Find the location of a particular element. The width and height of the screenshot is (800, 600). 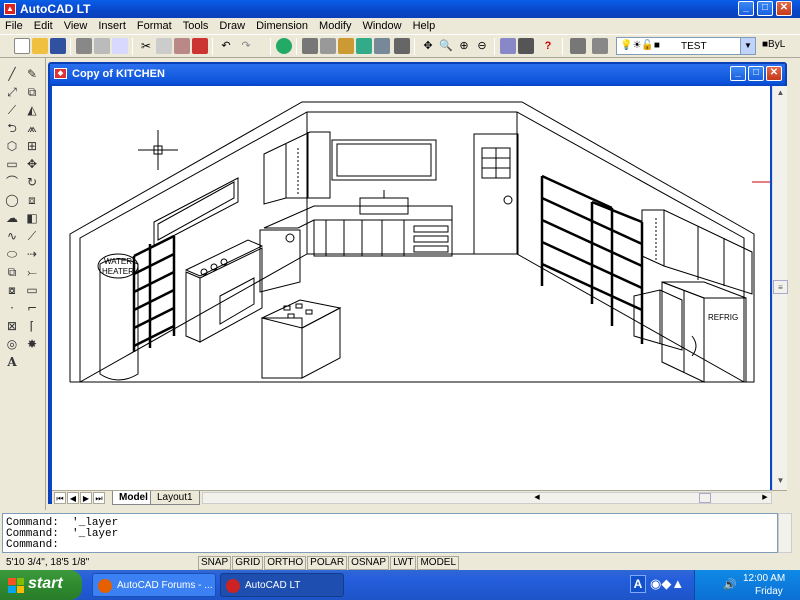

toggle-lwt: LWT is located at coordinates (403, 563).